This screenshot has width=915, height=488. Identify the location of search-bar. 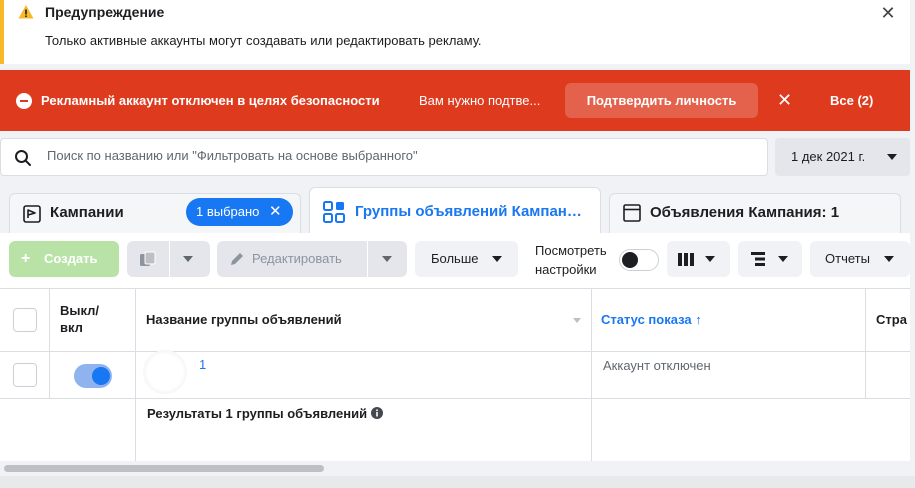
(384, 157).